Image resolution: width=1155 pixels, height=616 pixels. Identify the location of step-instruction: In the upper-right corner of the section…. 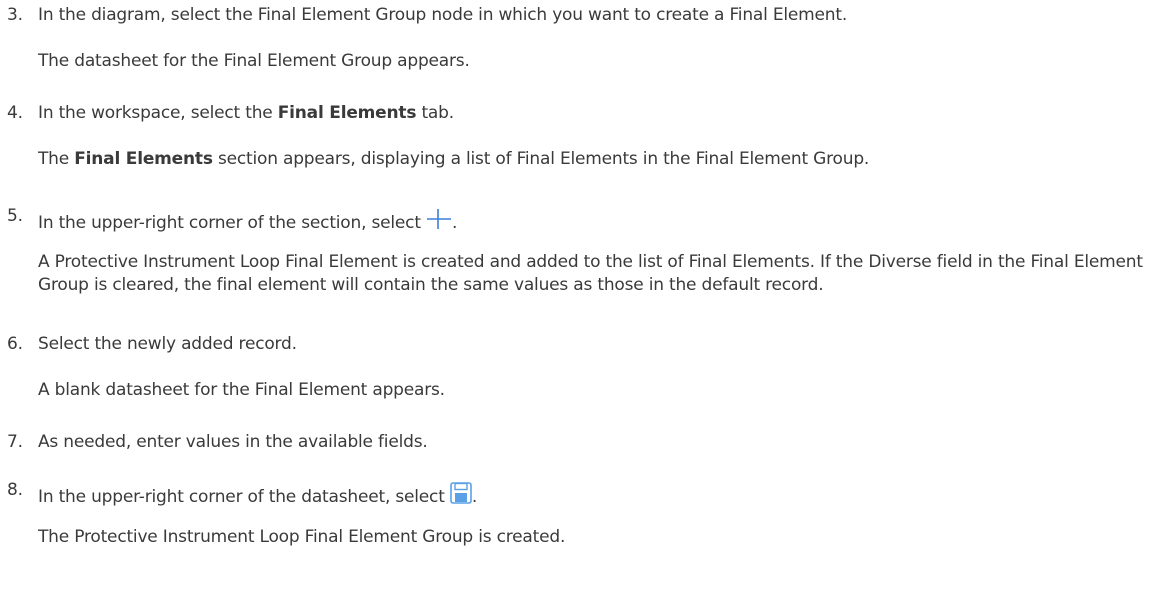
(247, 219).